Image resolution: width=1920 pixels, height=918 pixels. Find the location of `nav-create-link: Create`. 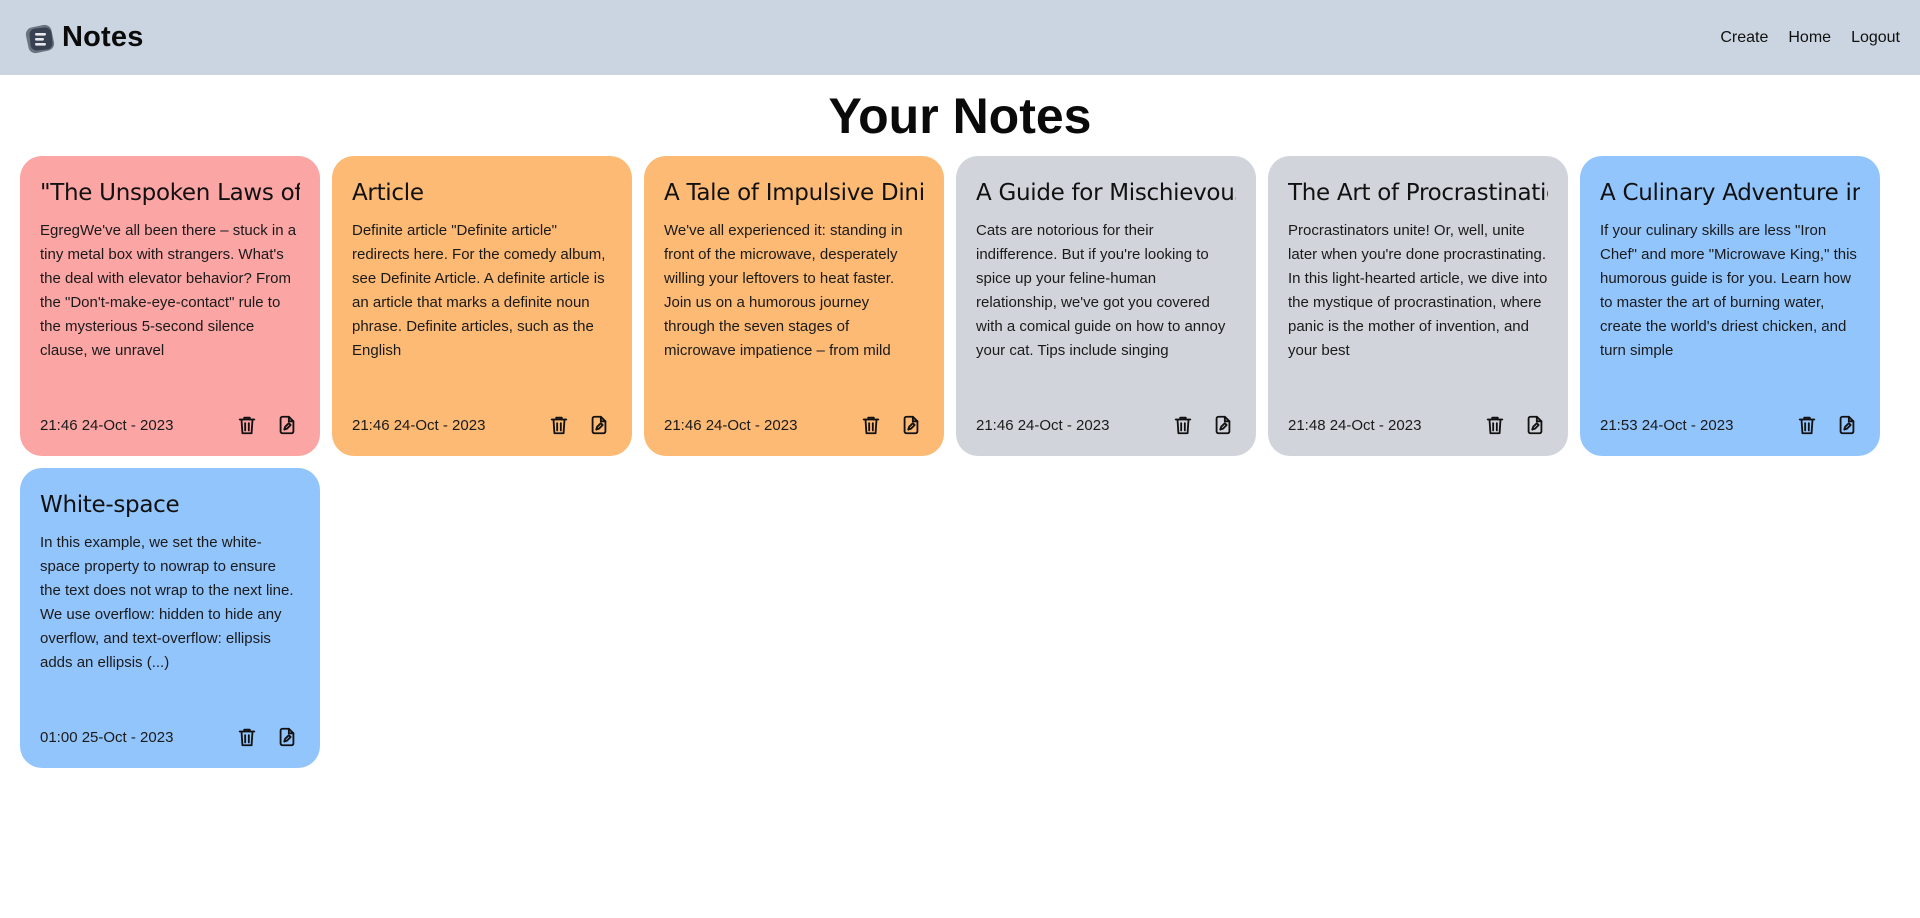

nav-create-link: Create is located at coordinates (1744, 38).